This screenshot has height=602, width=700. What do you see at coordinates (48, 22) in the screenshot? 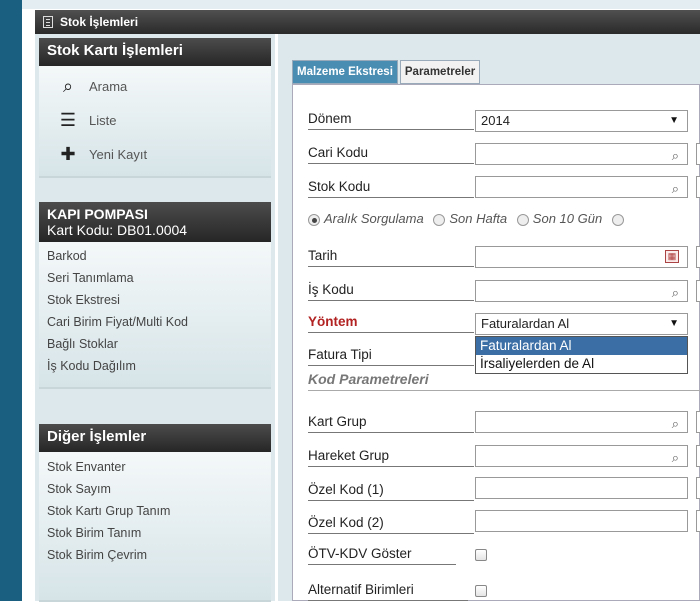
I see `document-icon` at bounding box center [48, 22].